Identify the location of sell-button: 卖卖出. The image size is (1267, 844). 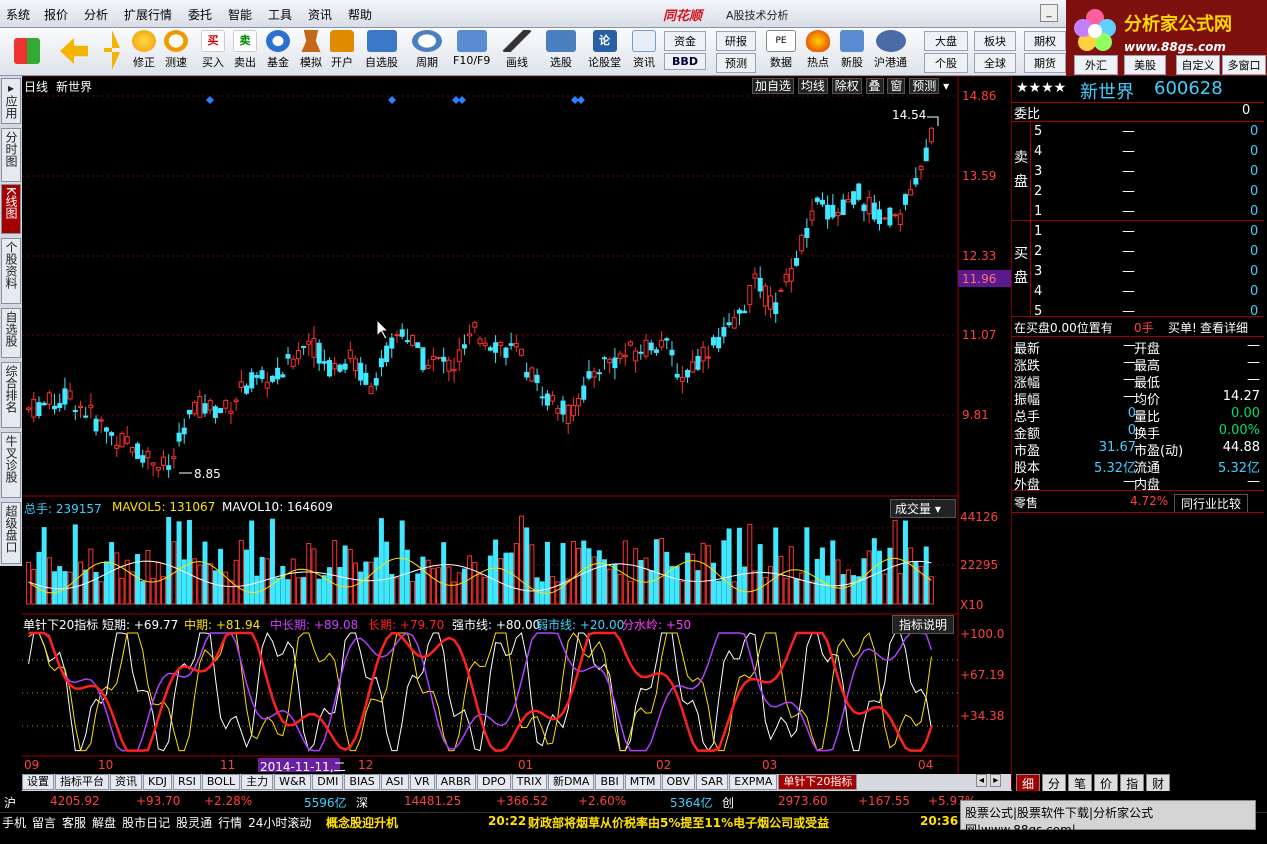
(245, 50).